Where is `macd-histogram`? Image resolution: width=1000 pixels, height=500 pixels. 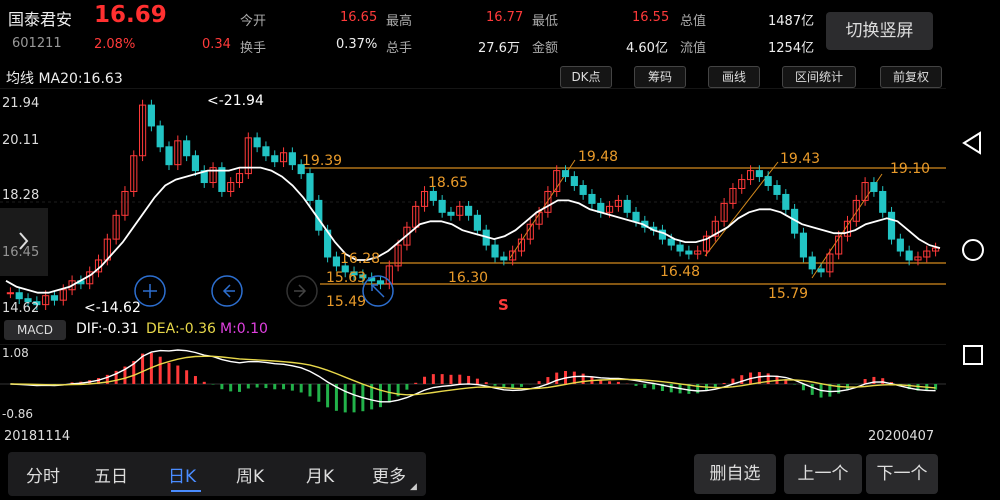 macd-histogram is located at coordinates (477, 382).